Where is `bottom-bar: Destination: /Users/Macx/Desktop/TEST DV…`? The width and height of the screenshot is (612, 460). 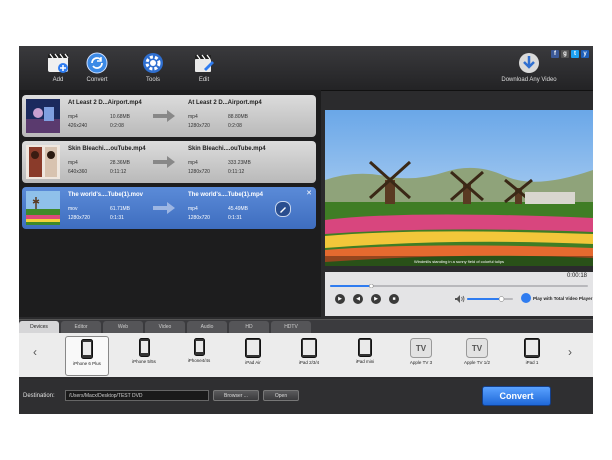
bottom-bar: Destination: /Users/Macx/Desktop/TEST DV… is located at coordinates (306, 396).